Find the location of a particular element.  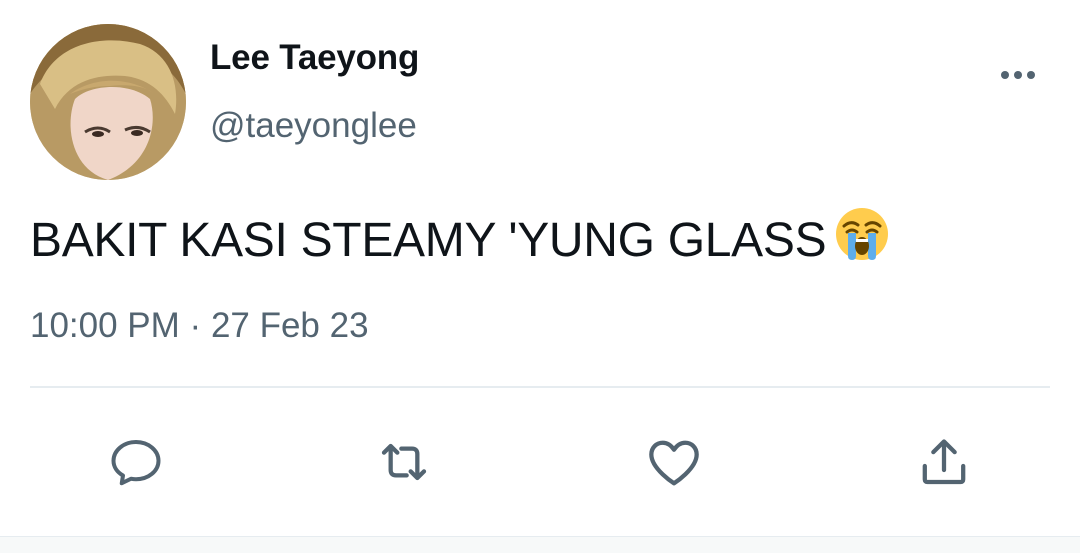

share-icon is located at coordinates (944, 462).